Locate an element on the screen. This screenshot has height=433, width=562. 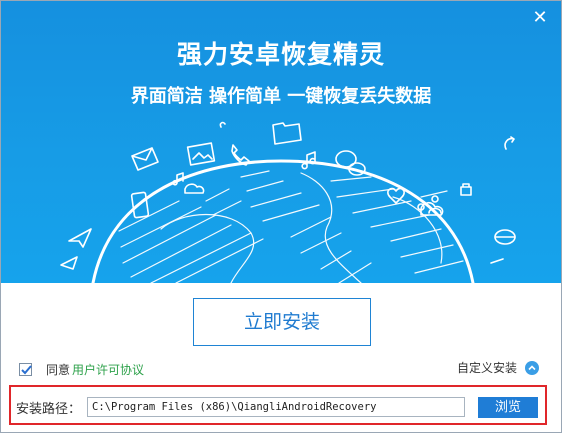
agreement-row: 同意 用户许可协议 is located at coordinates (81, 369).